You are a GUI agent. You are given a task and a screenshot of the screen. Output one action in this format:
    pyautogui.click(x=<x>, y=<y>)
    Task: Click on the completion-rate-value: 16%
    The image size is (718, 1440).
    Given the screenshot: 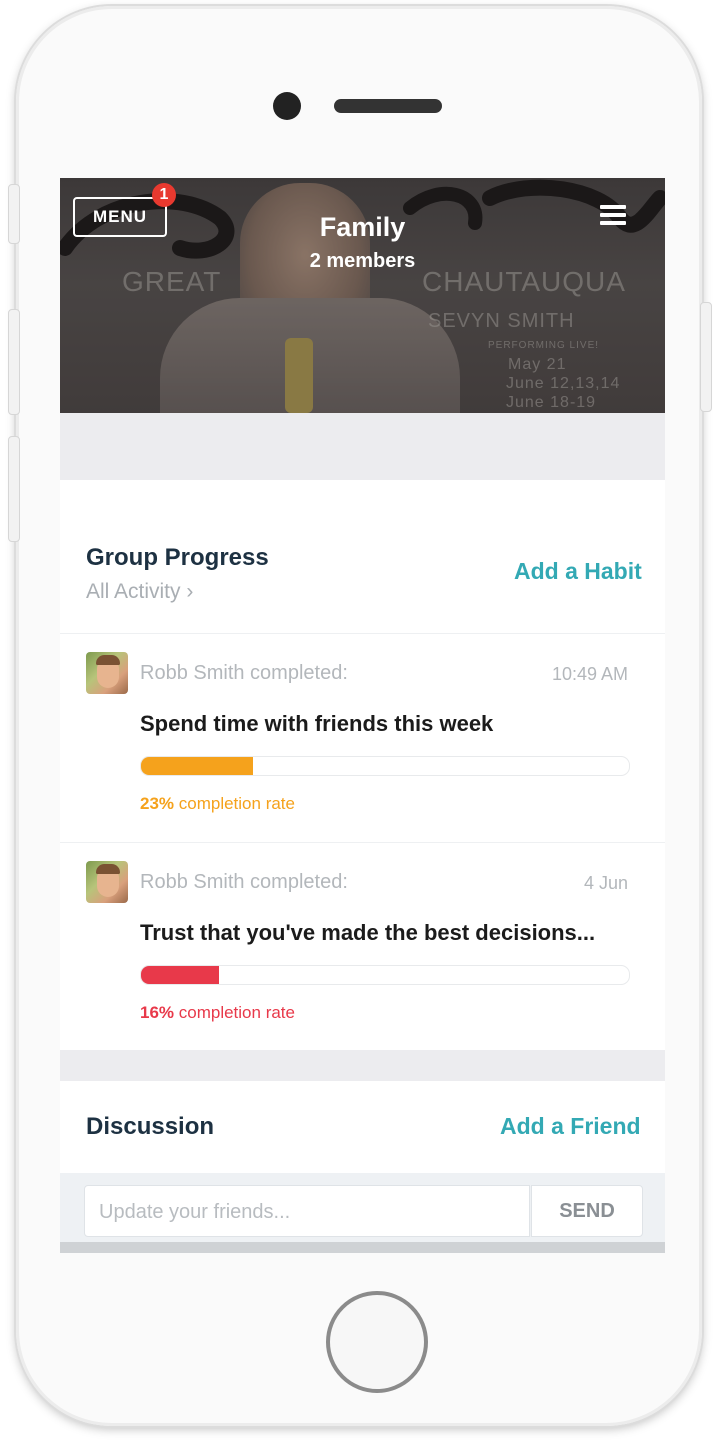 What is the action you would take?
    pyautogui.click(x=157, y=1012)
    